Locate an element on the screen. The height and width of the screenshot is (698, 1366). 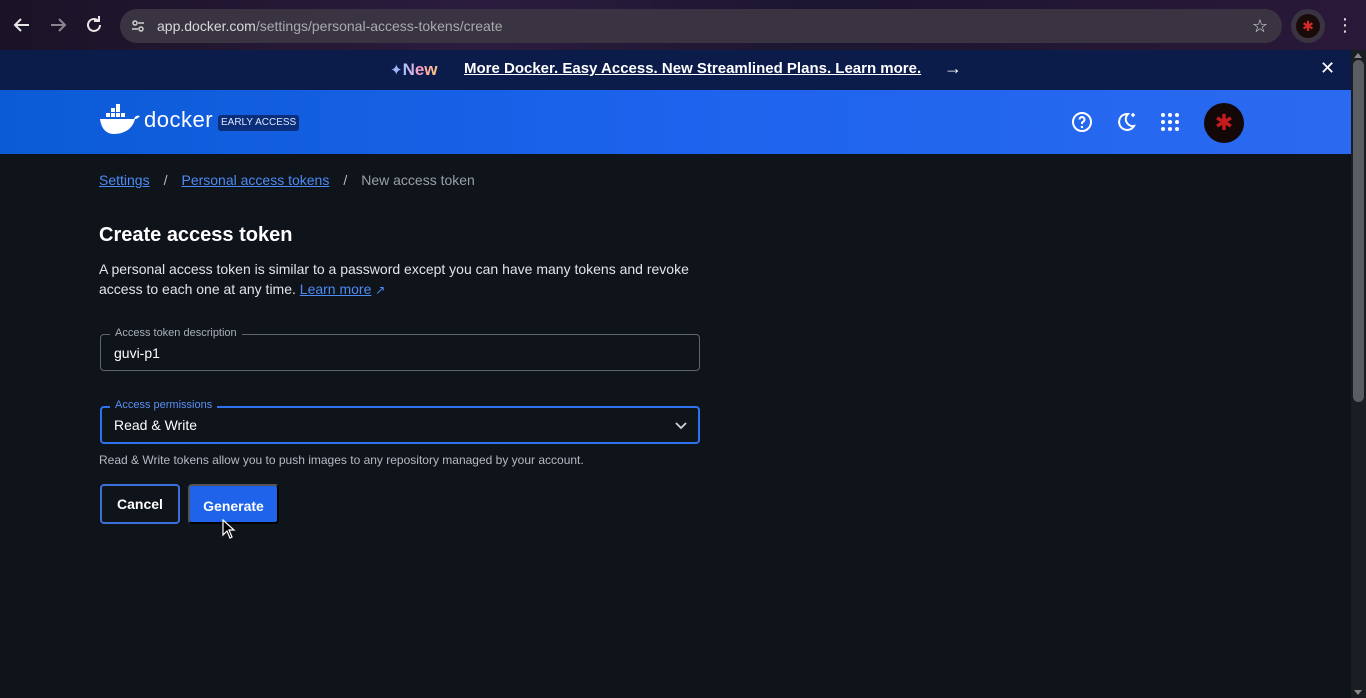
token-description-label: Access token description is located at coordinates (176, 333).